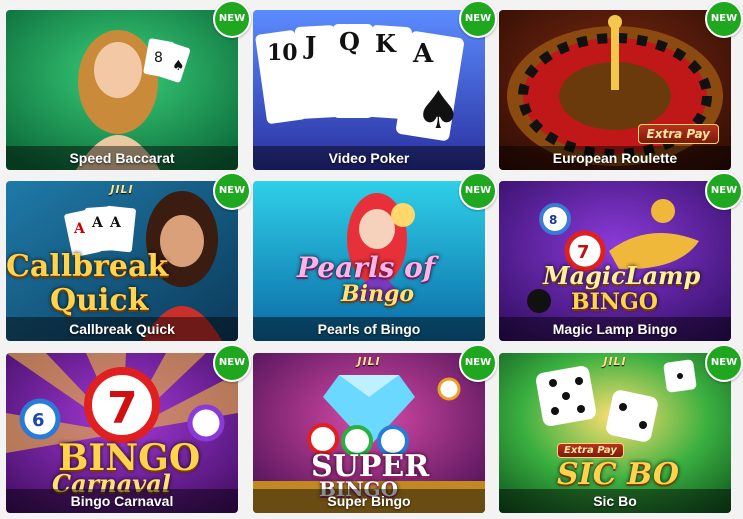  I want to click on svg-text: J, so click(309, 45).